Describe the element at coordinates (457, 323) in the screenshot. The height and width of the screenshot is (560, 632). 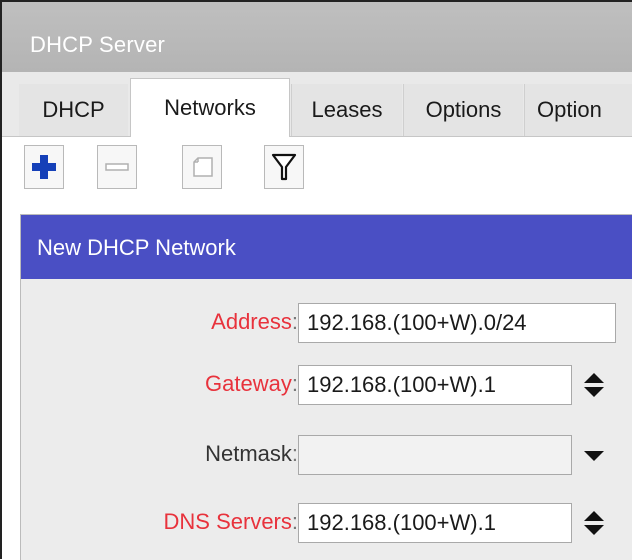
I see `address-field: 192.168.(100+W).0/24` at that location.